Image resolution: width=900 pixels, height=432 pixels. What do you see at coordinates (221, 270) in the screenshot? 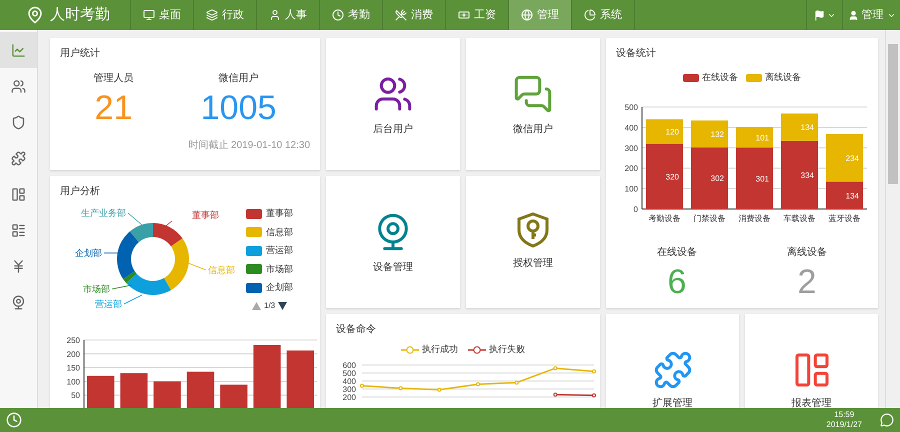
I see `donut-label: 信息部` at bounding box center [221, 270].